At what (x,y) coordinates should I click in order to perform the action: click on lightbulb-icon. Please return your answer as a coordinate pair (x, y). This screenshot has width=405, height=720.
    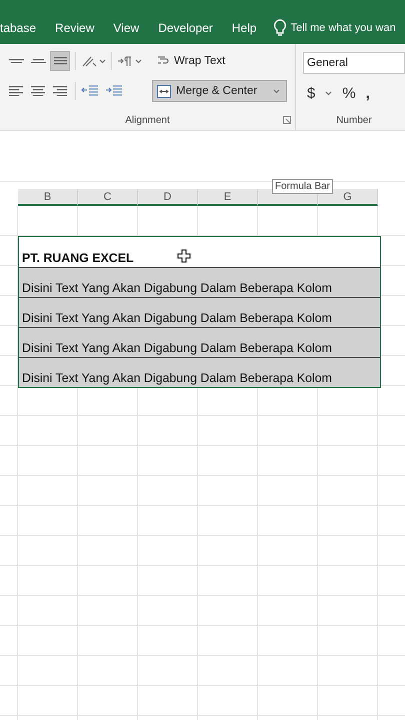
    Looking at the image, I should click on (279, 28).